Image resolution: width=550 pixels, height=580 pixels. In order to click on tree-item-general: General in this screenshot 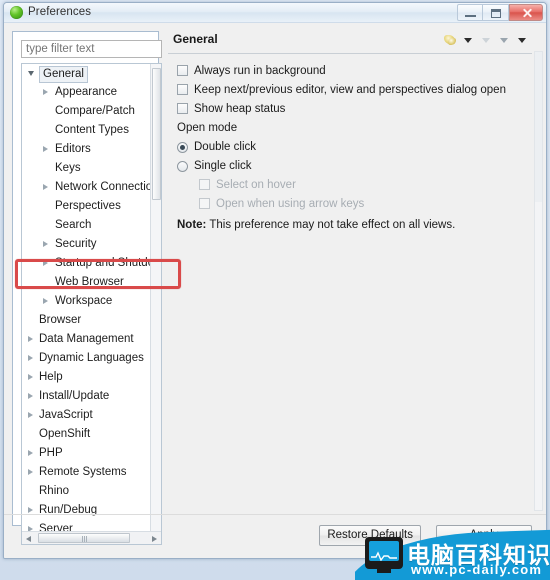, I will do `click(86, 73)`.